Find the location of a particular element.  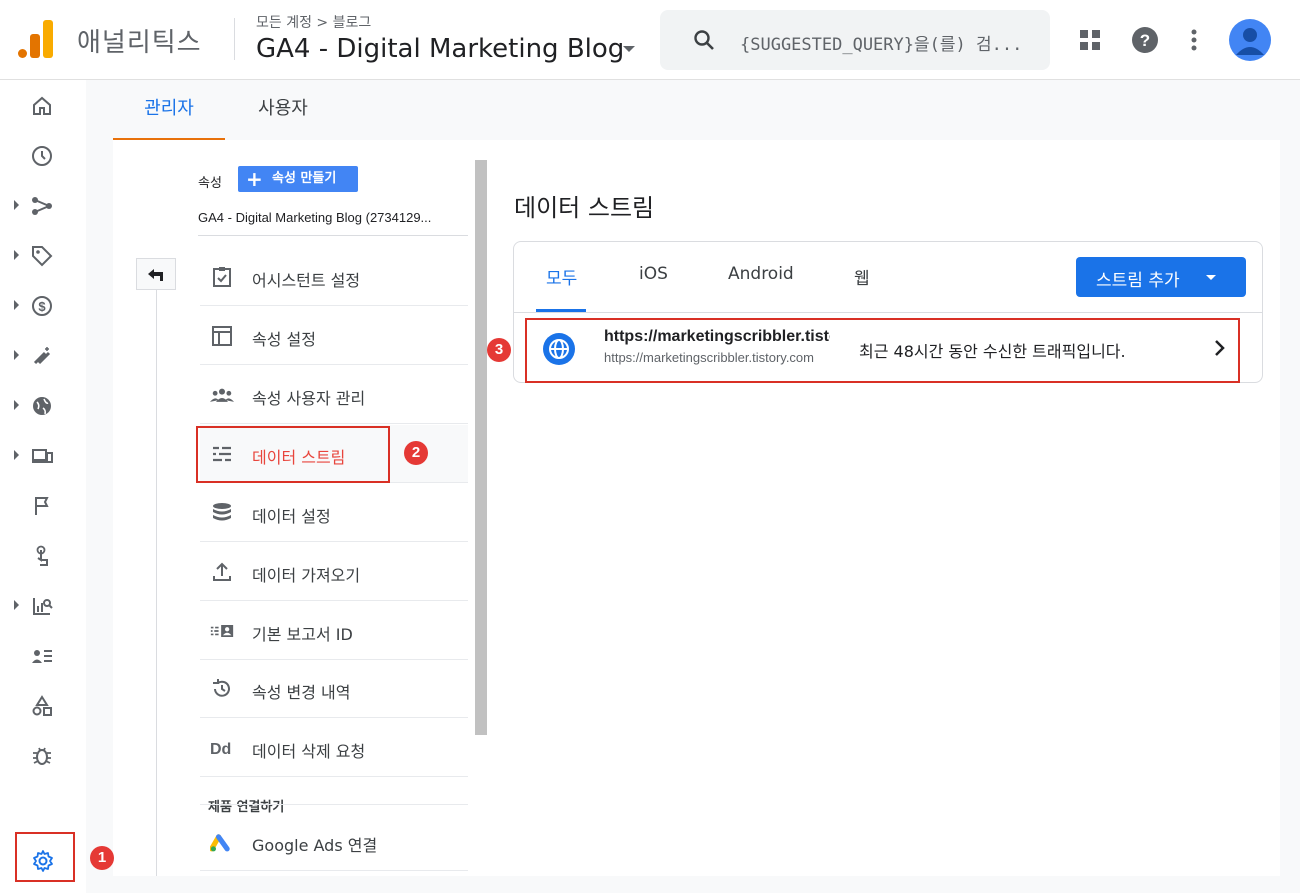

menu-item-reporting-id: 기본 보고서 ID is located at coordinates (334, 631).